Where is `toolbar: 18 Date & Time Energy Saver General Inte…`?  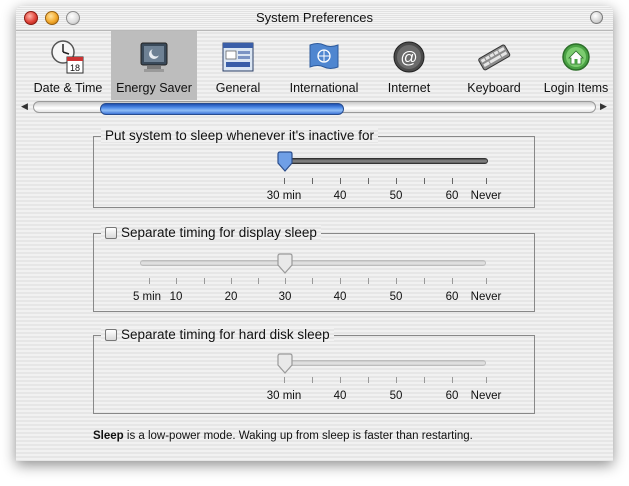 toolbar: 18 Date & Time Energy Saver General Inte… is located at coordinates (314, 65).